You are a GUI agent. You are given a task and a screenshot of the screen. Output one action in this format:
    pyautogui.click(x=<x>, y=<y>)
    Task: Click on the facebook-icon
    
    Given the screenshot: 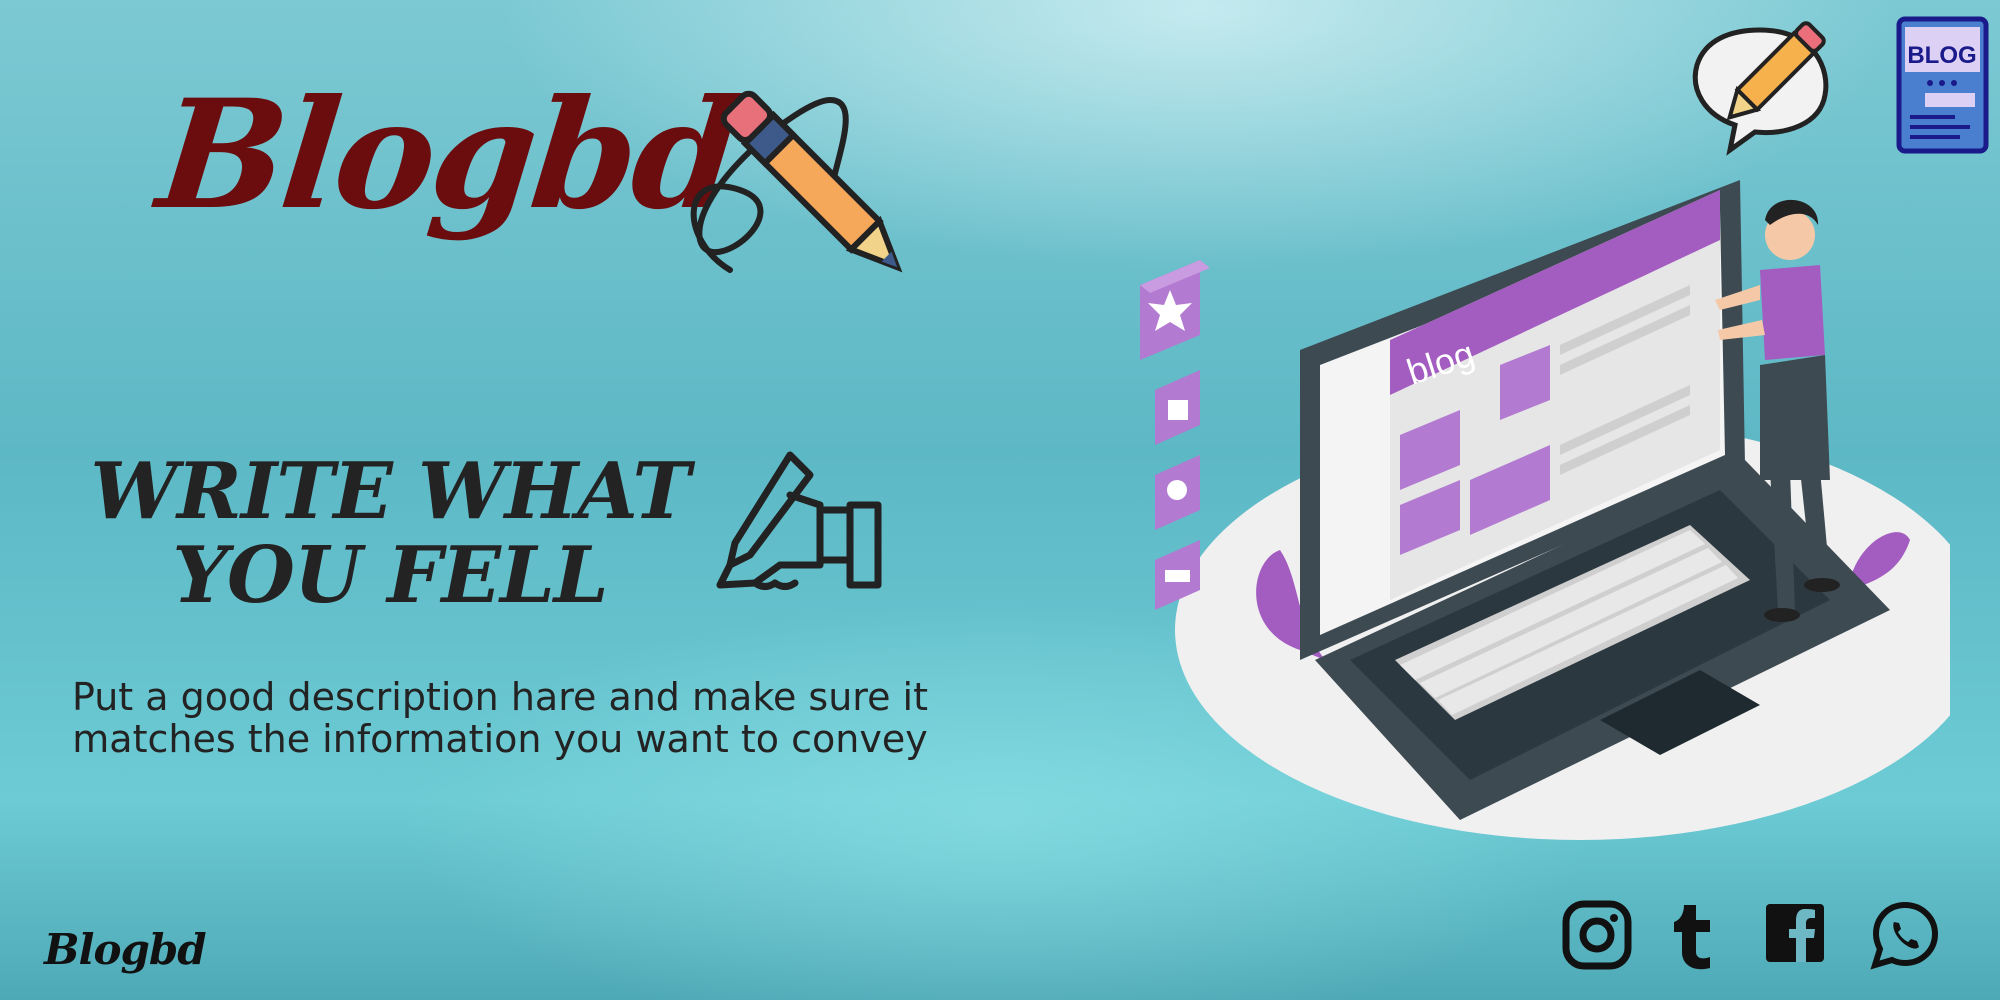 What is the action you would take?
    pyautogui.click(x=1797, y=935)
    